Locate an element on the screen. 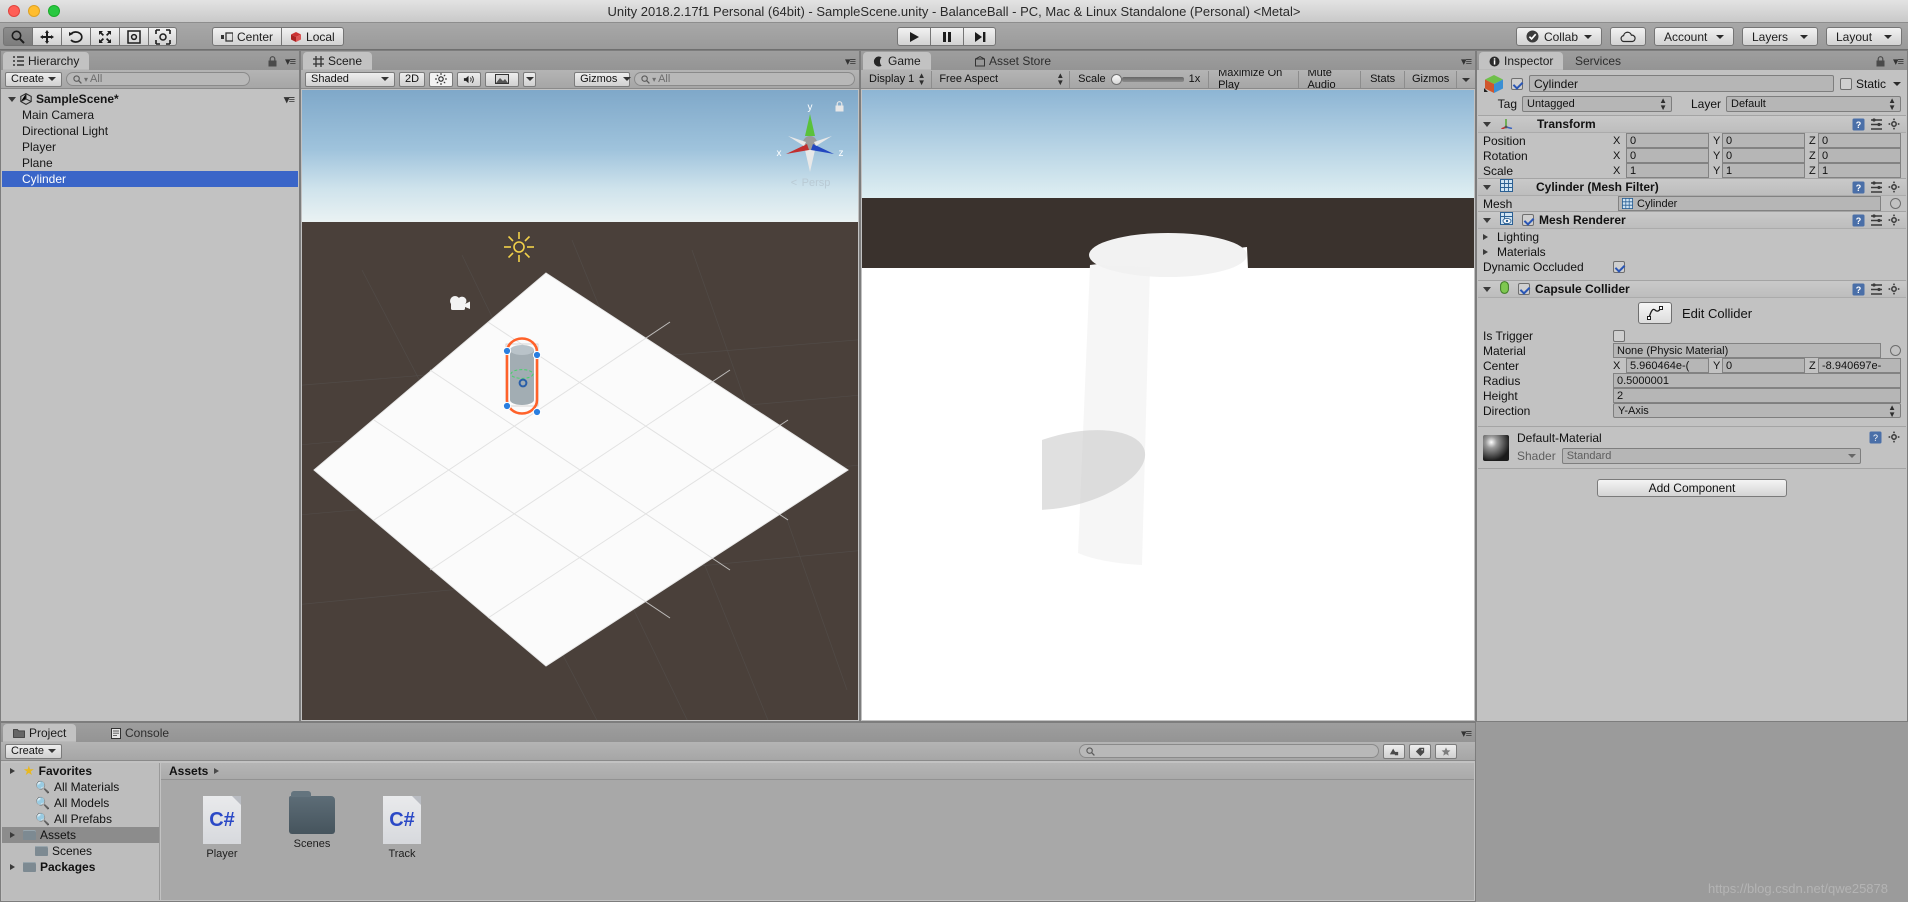 This screenshot has height=902, width=1908. scene-2d-toggle: 2D is located at coordinates (412, 79).